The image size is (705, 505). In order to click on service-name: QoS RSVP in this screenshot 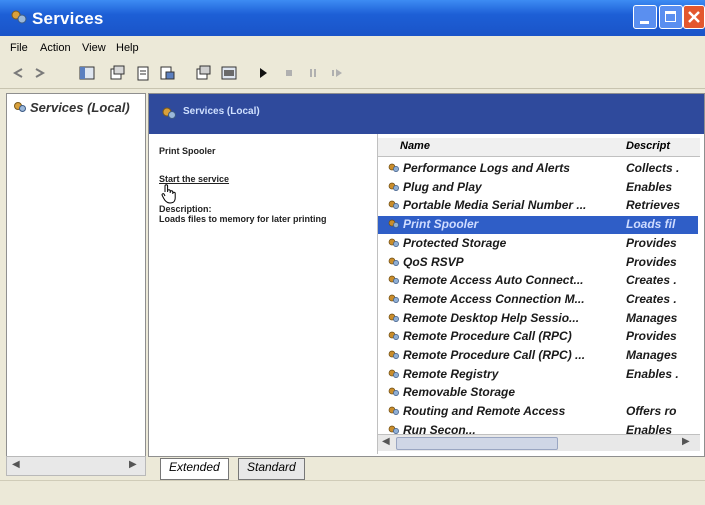, I will do `click(433, 261)`.